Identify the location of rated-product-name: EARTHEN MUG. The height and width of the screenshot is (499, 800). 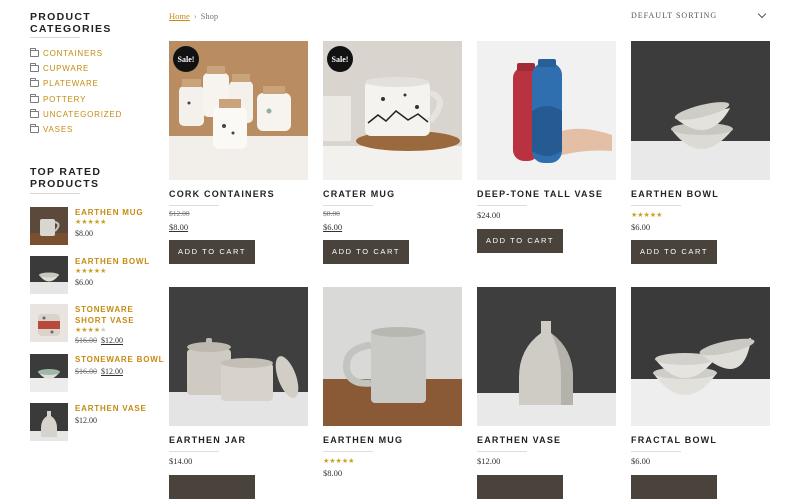
(120, 212).